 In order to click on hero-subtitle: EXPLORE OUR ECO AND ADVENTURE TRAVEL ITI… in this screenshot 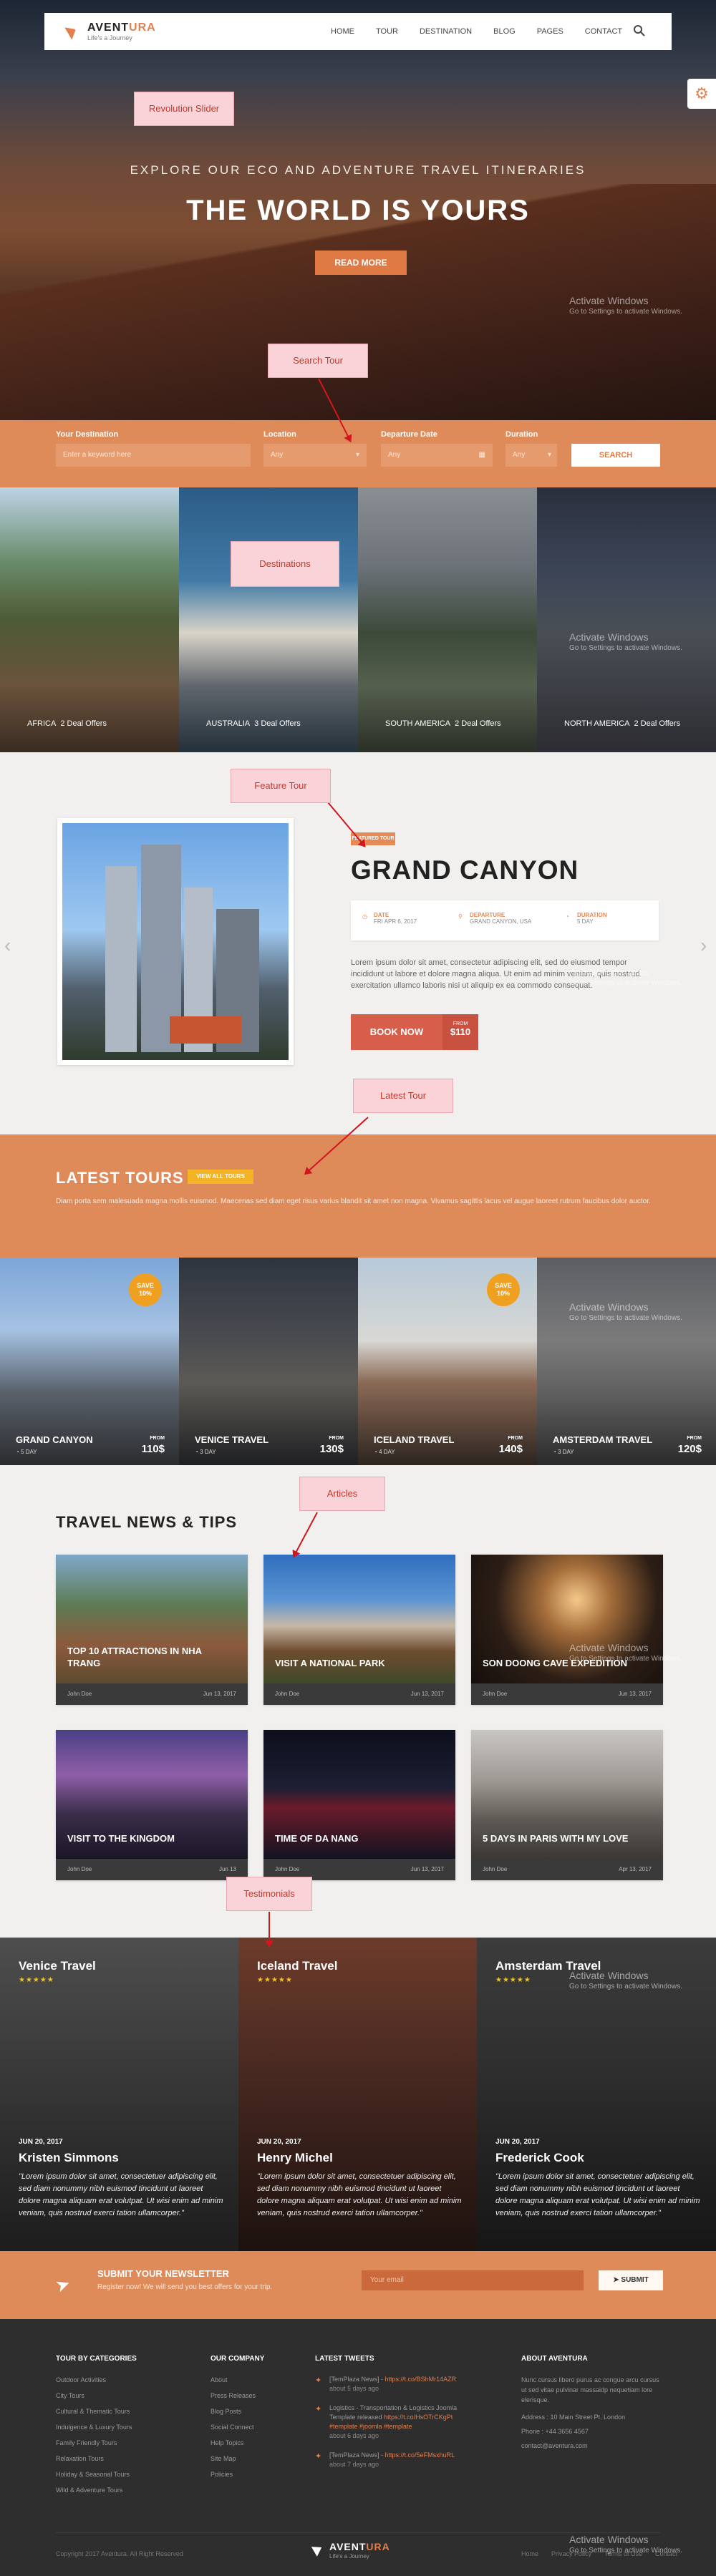, I will do `click(358, 170)`.